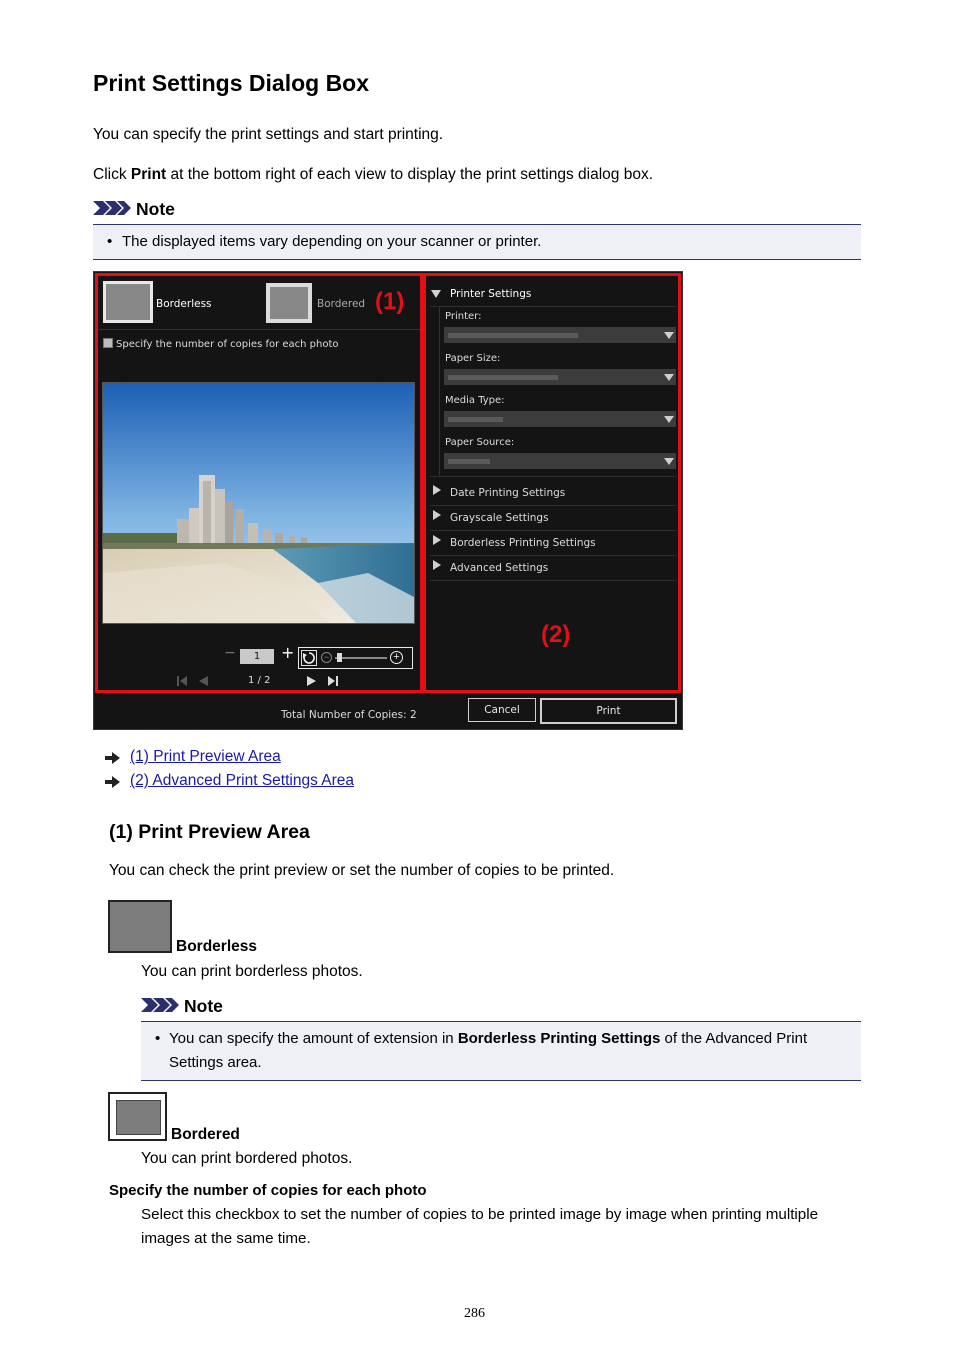  What do you see at coordinates (289, 303) in the screenshot?
I see `bordered-thumb-icon` at bounding box center [289, 303].